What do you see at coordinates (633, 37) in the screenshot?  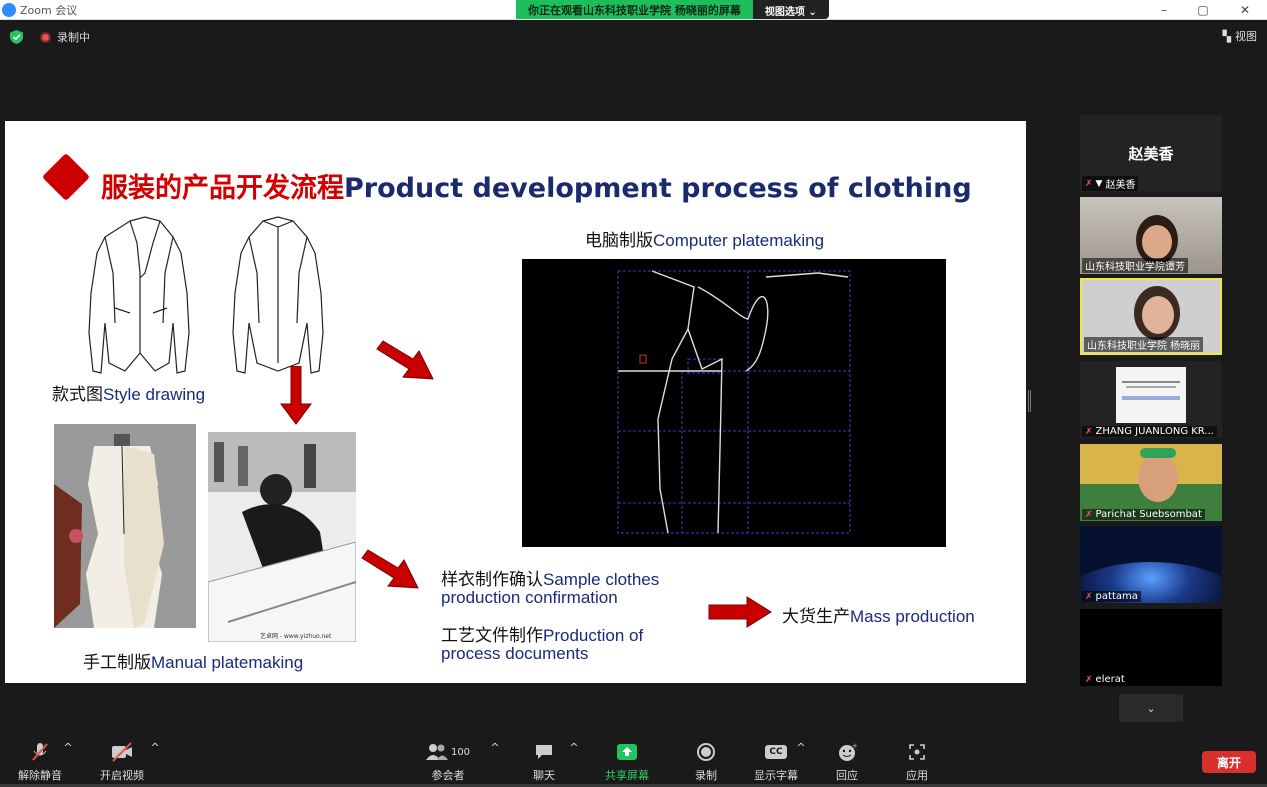 I see `meeting-top-bar: 录制中 ▚ 视图` at bounding box center [633, 37].